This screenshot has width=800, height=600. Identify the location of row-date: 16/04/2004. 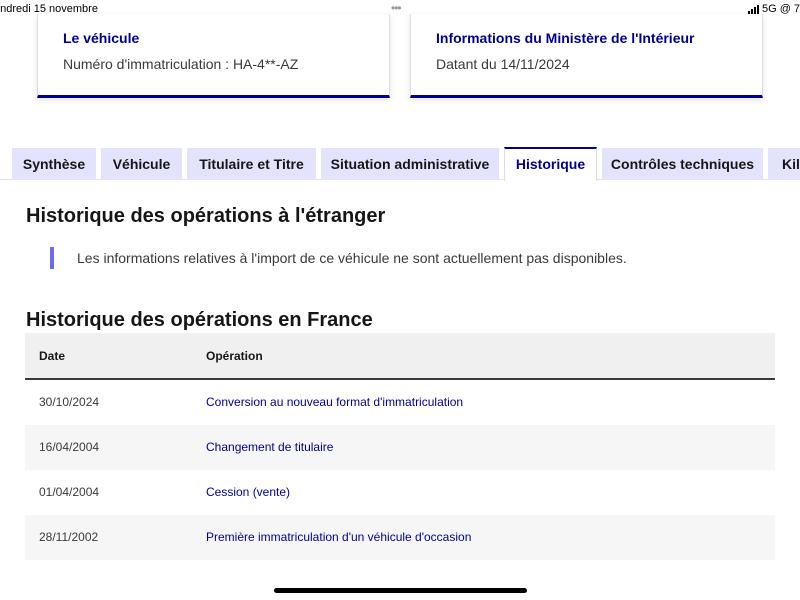
(69, 447).